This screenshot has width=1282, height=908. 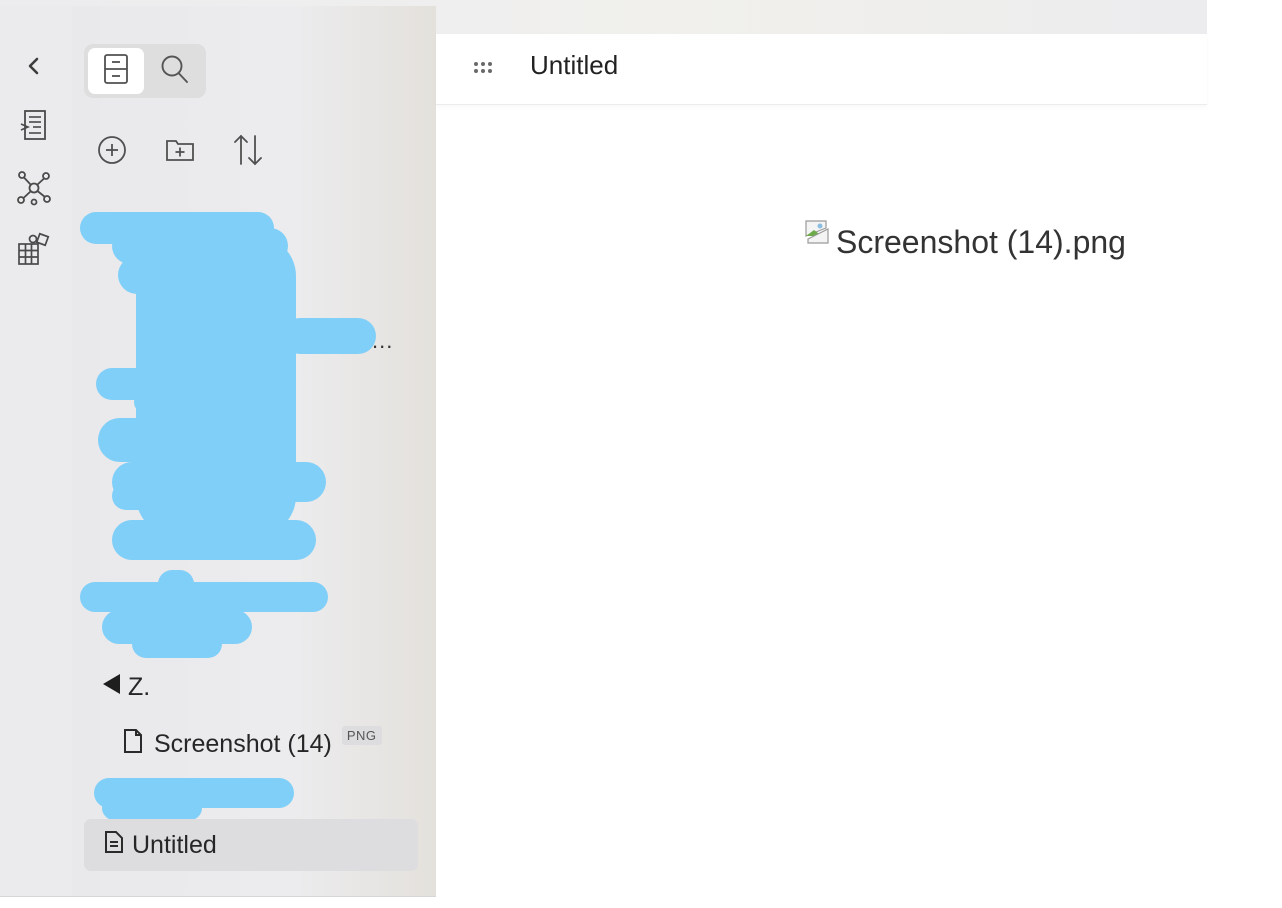 I want to click on tab-grip-icon, so click(x=485, y=70).